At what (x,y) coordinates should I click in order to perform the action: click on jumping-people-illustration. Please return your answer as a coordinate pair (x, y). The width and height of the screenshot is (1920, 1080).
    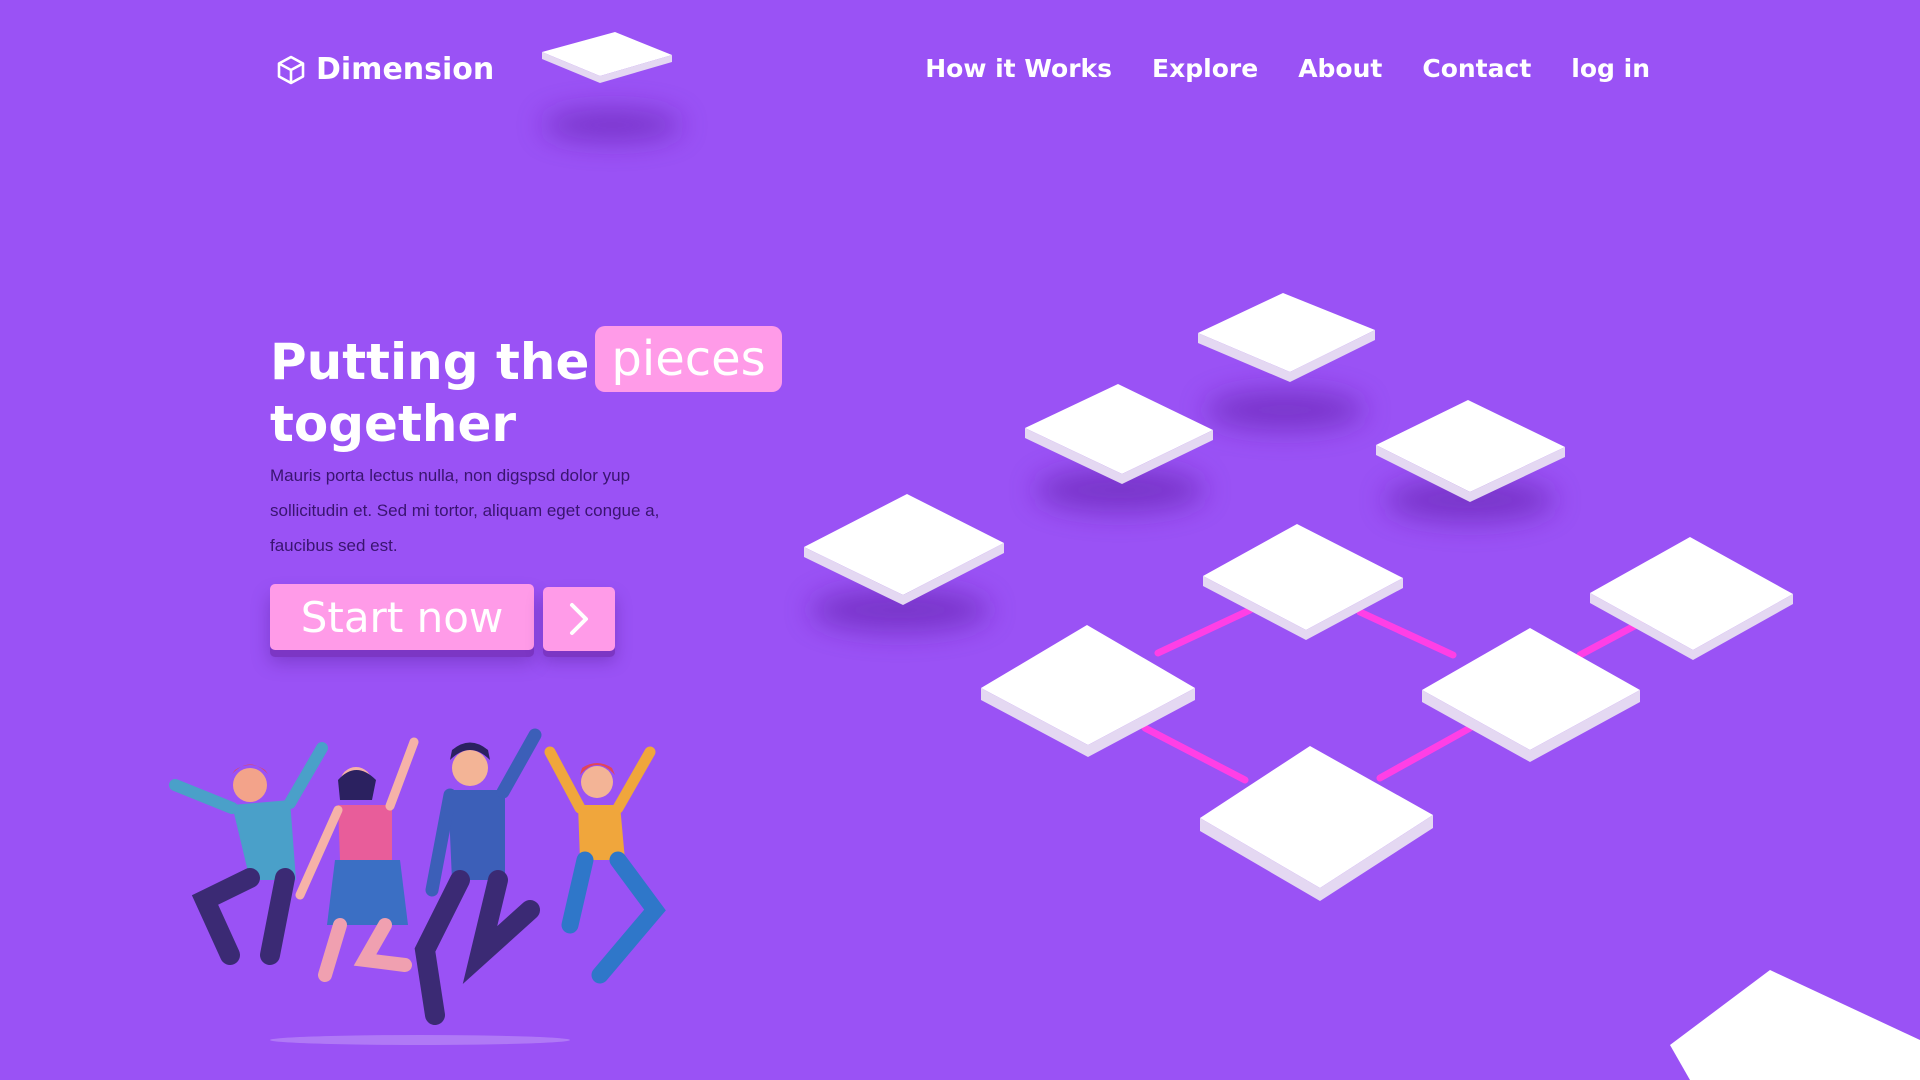
    Looking at the image, I should click on (417, 886).